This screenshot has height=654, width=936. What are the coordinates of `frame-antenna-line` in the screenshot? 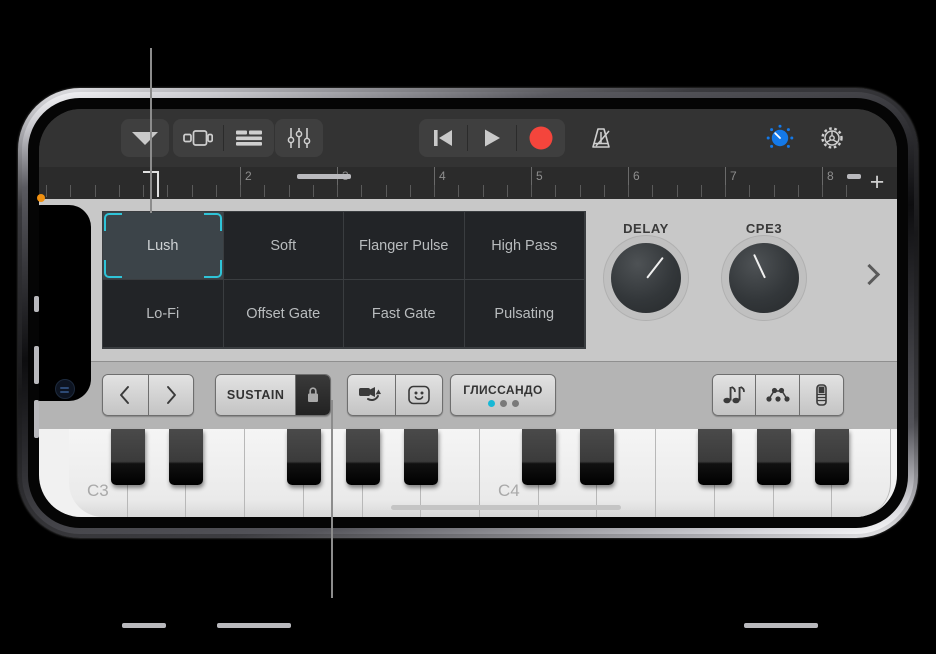 It's located at (854, 176).